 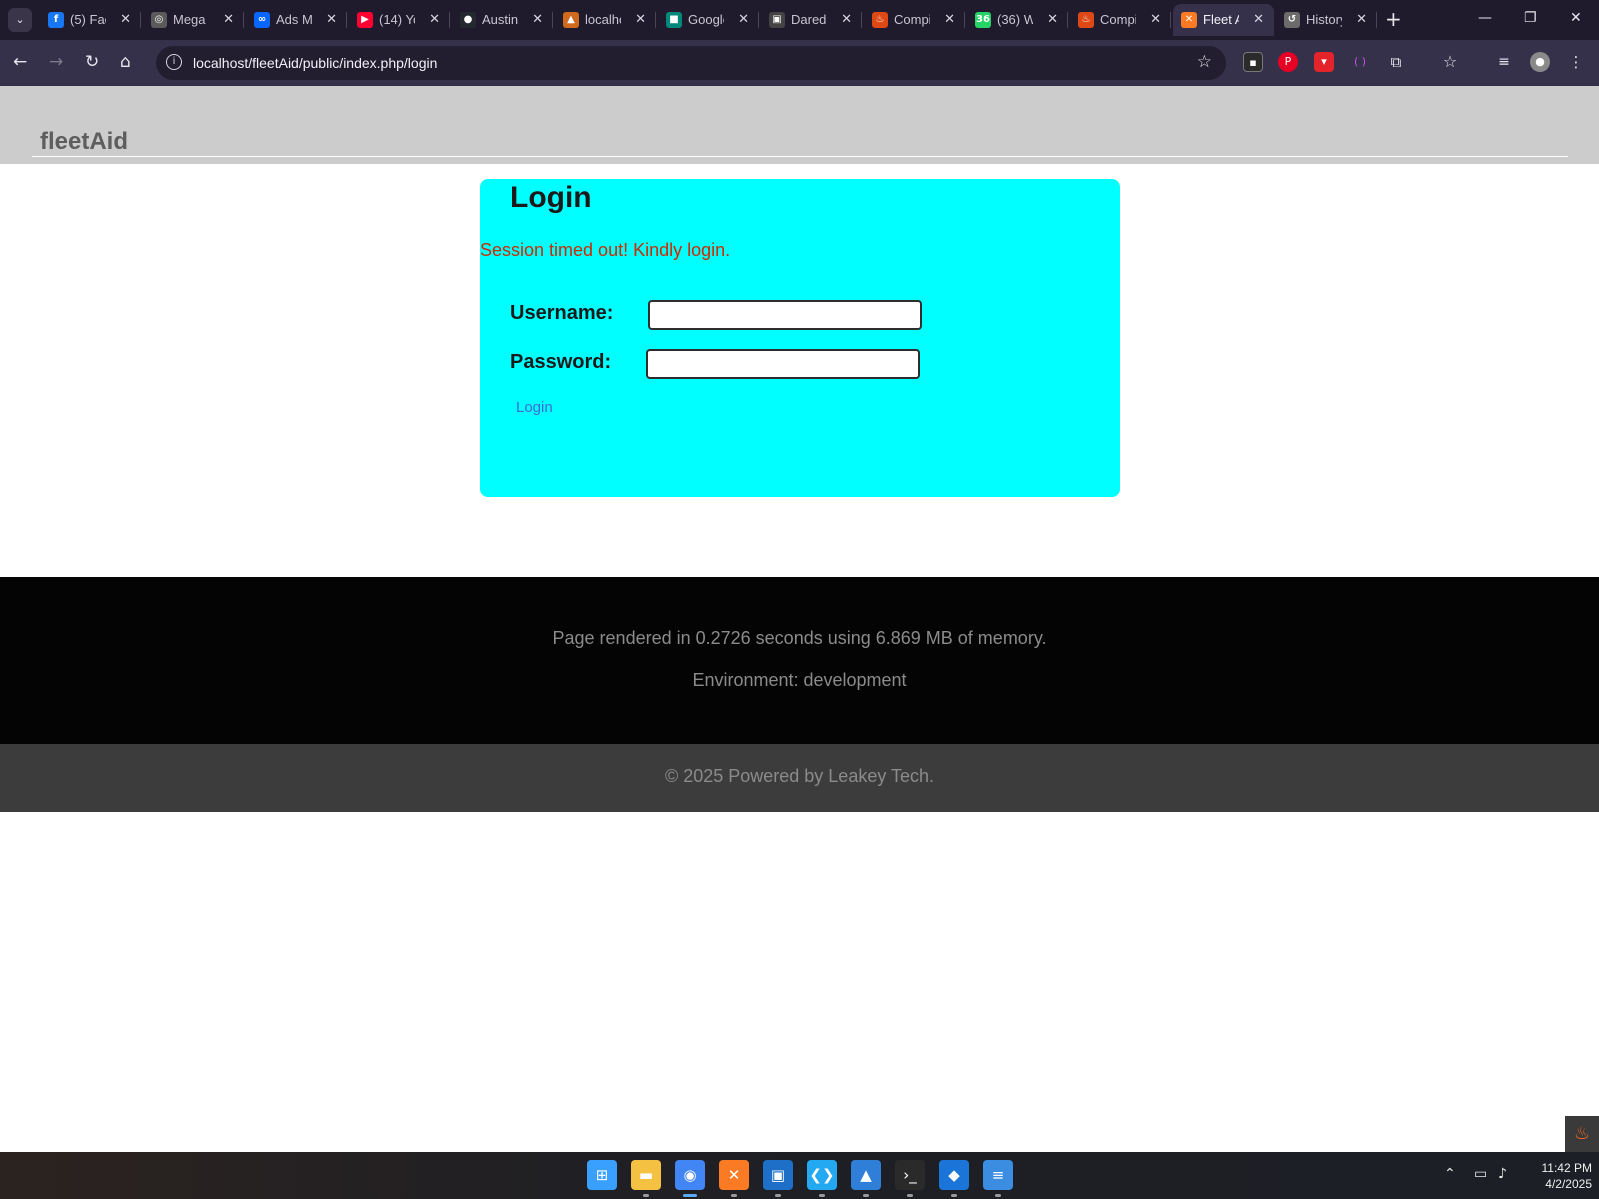 What do you see at coordinates (1324, 62) in the screenshot?
I see `pocket-extension-icon: ▾` at bounding box center [1324, 62].